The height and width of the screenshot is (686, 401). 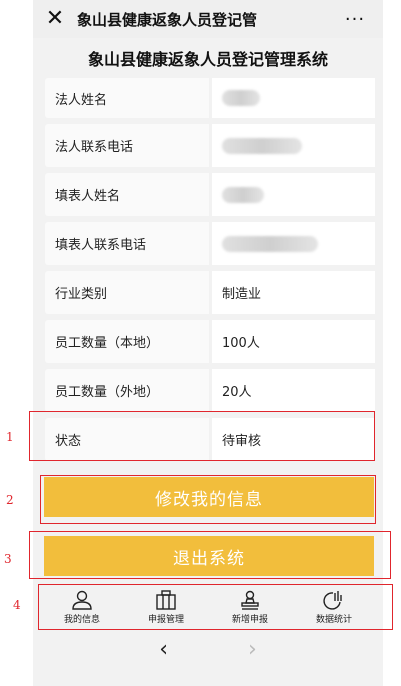 I want to click on field-row-legal-name: 法人姓名, so click(x=210, y=98).